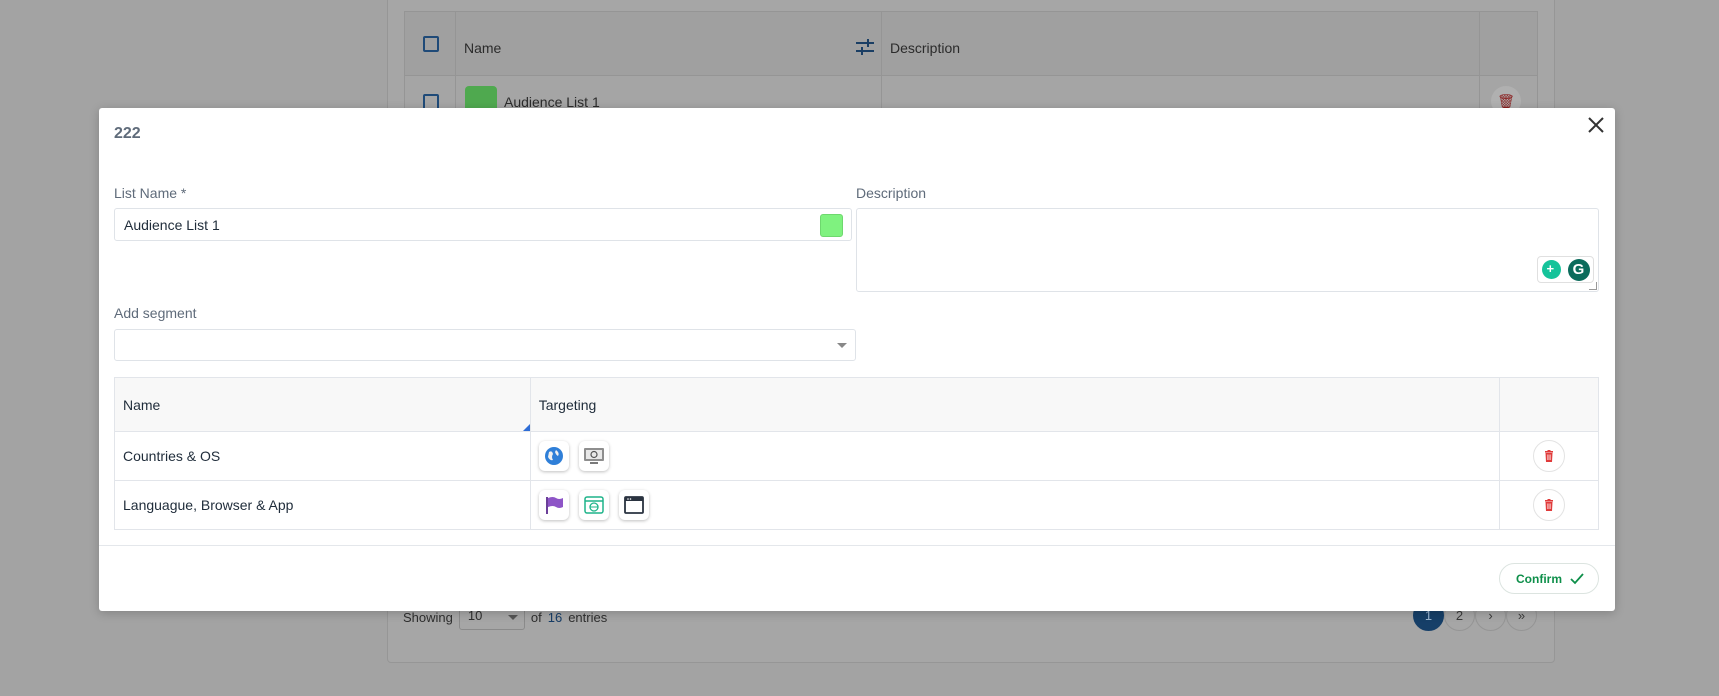 This screenshot has height=696, width=1719. Describe the element at coordinates (553, 505) in the screenshot. I see `flag-icon` at that location.